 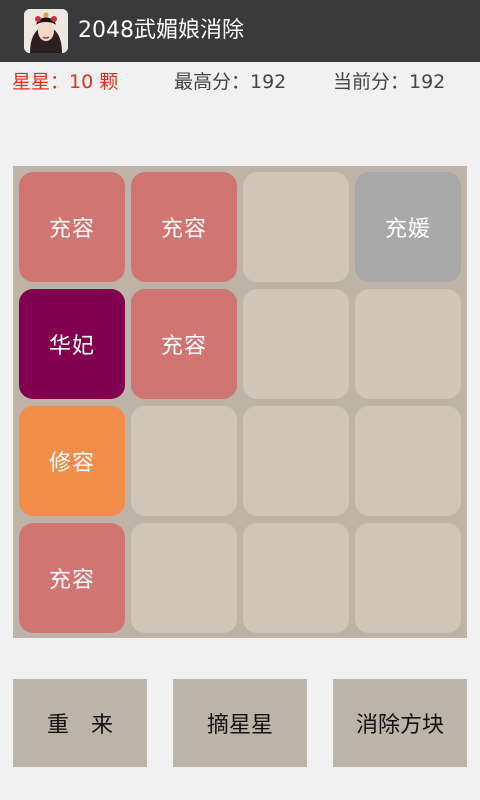 What do you see at coordinates (161, 30) in the screenshot?
I see `app-title: 2048武媚娘消除` at bounding box center [161, 30].